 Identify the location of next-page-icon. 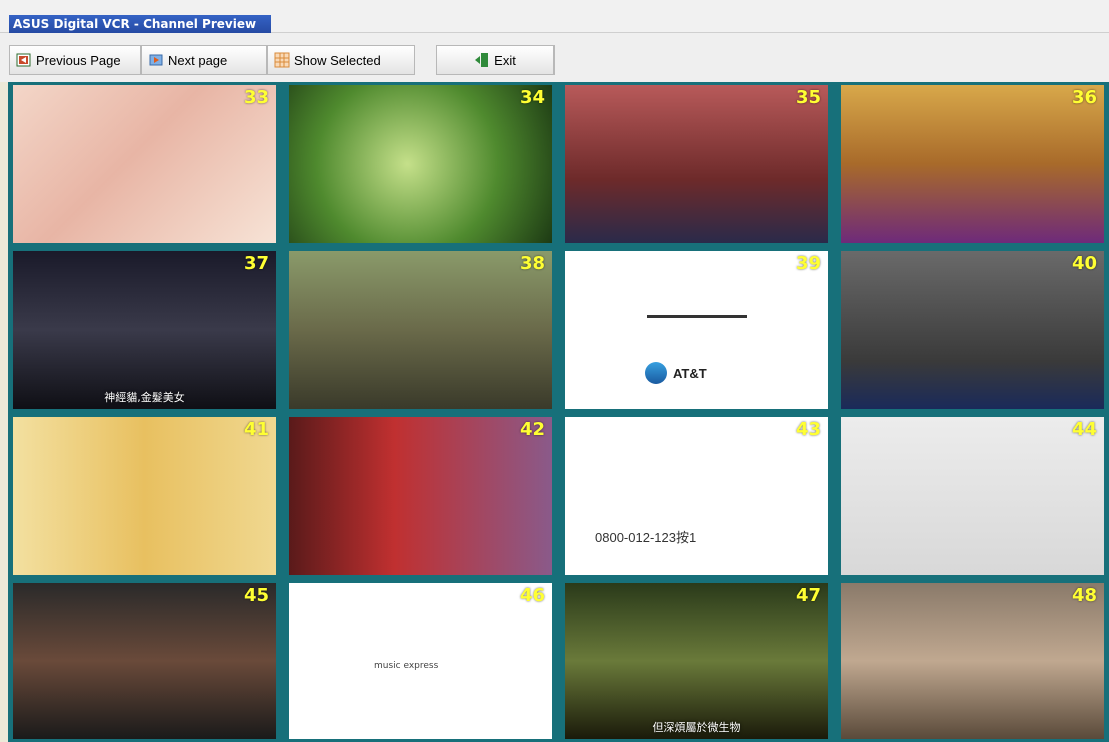
(156, 60).